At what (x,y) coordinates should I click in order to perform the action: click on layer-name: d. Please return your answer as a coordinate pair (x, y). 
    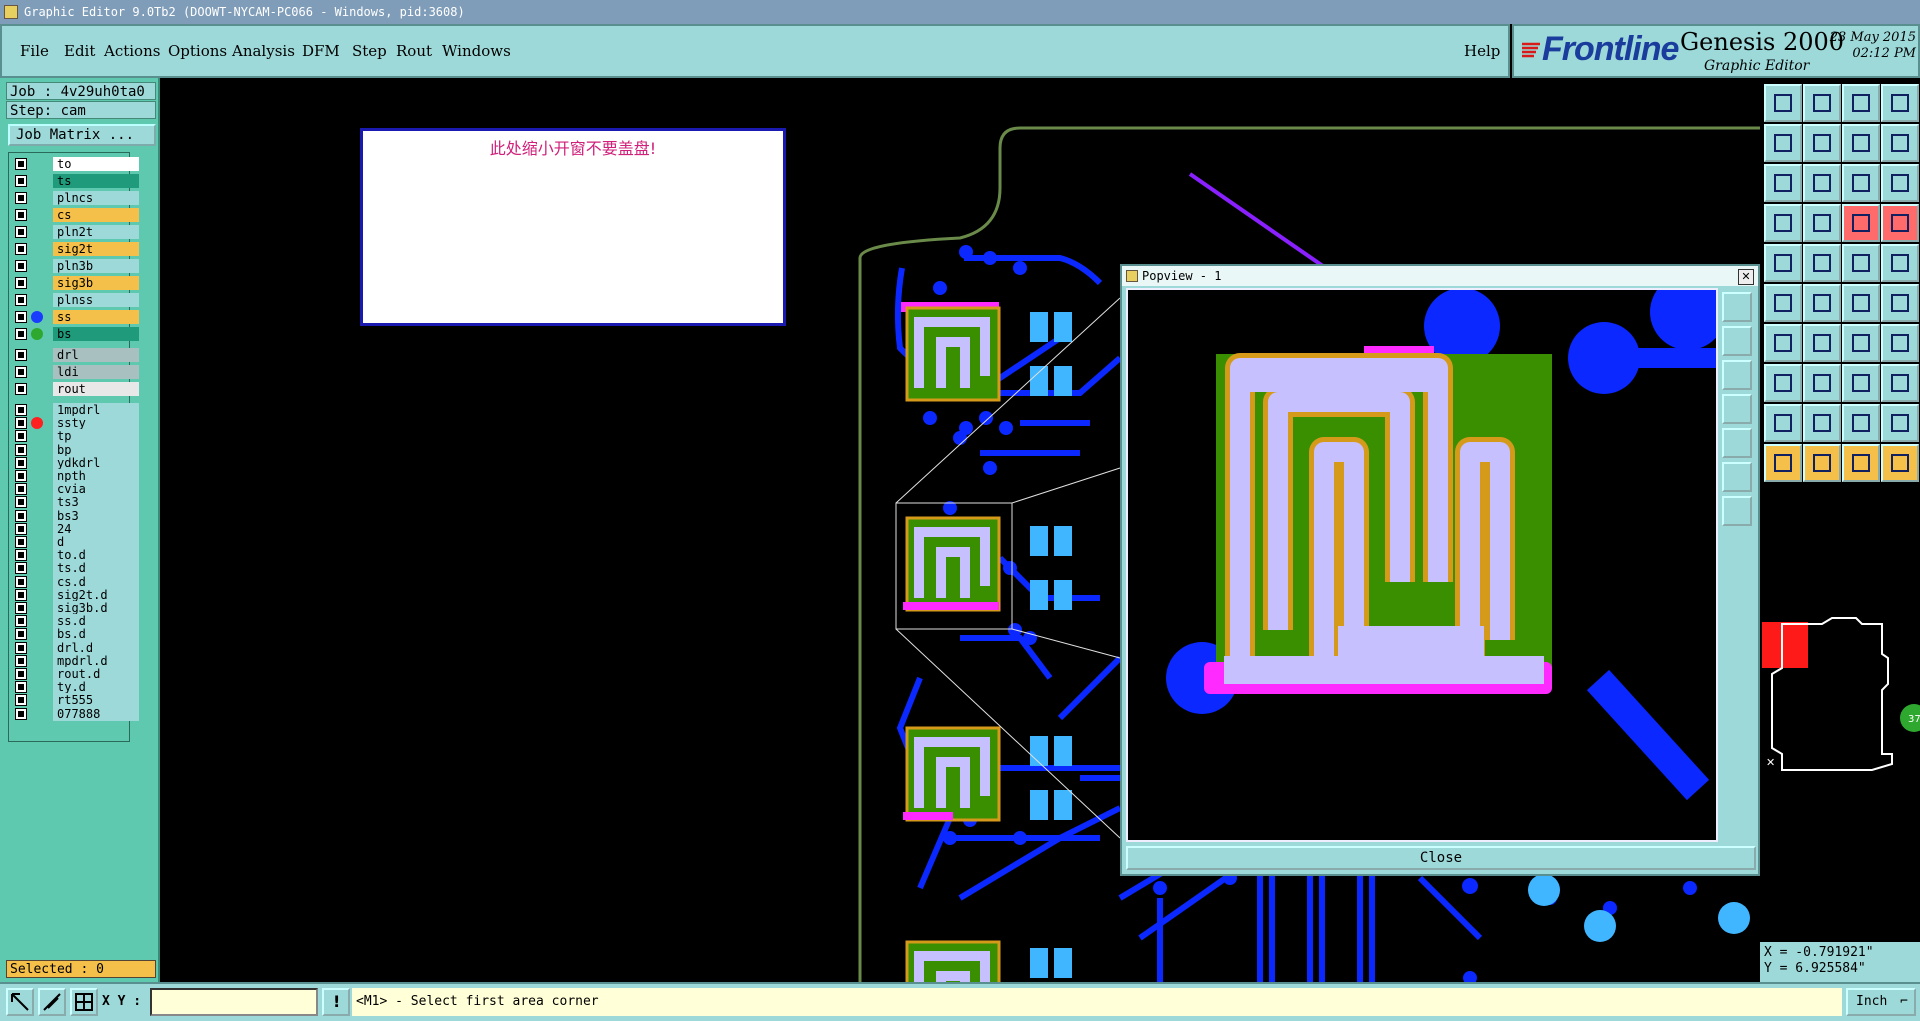
    Looking at the image, I should click on (96, 542).